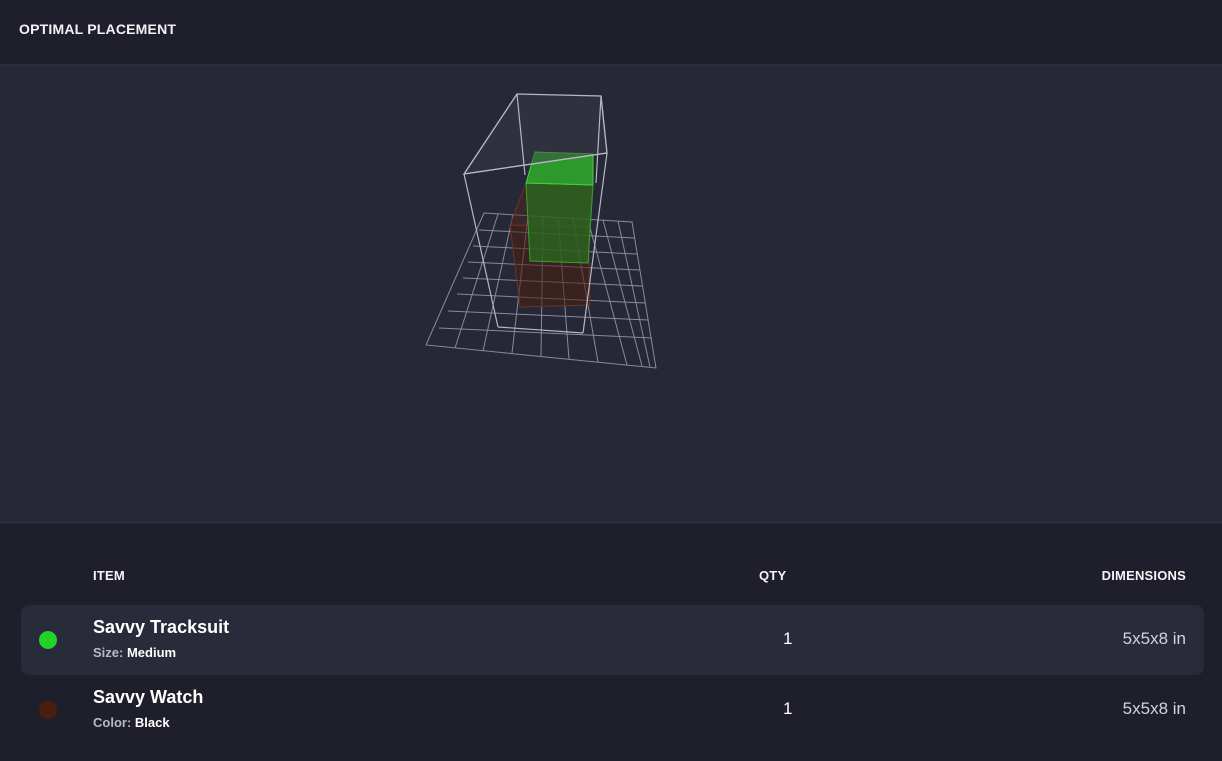 Image resolution: width=1222 pixels, height=761 pixels. I want to click on item-name: Savvy Tracksuit, so click(161, 627).